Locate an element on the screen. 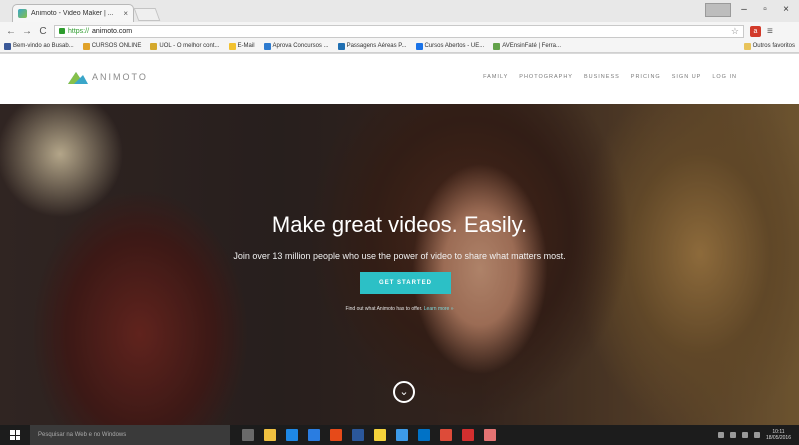 This screenshot has width=799, height=445. nav-family: FAMILY is located at coordinates (495, 77).